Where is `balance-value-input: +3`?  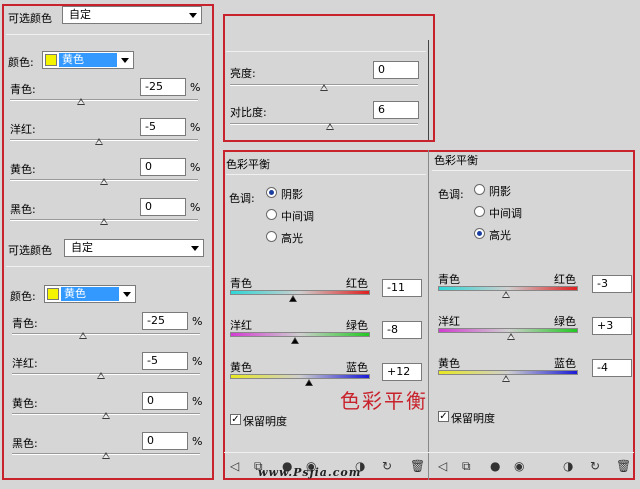 balance-value-input: +3 is located at coordinates (612, 326).